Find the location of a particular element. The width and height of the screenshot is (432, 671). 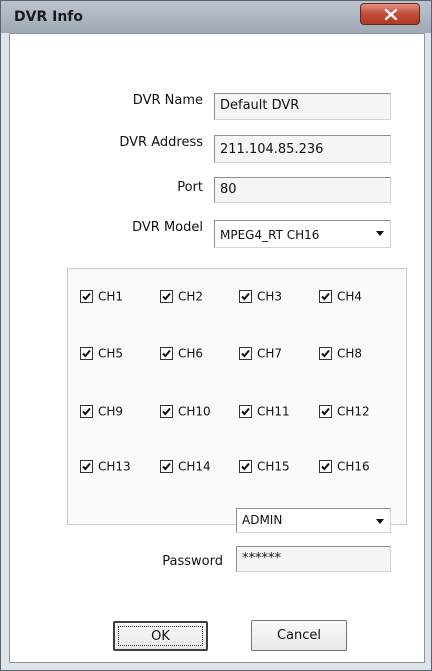

port-field: 80 is located at coordinates (302, 190).